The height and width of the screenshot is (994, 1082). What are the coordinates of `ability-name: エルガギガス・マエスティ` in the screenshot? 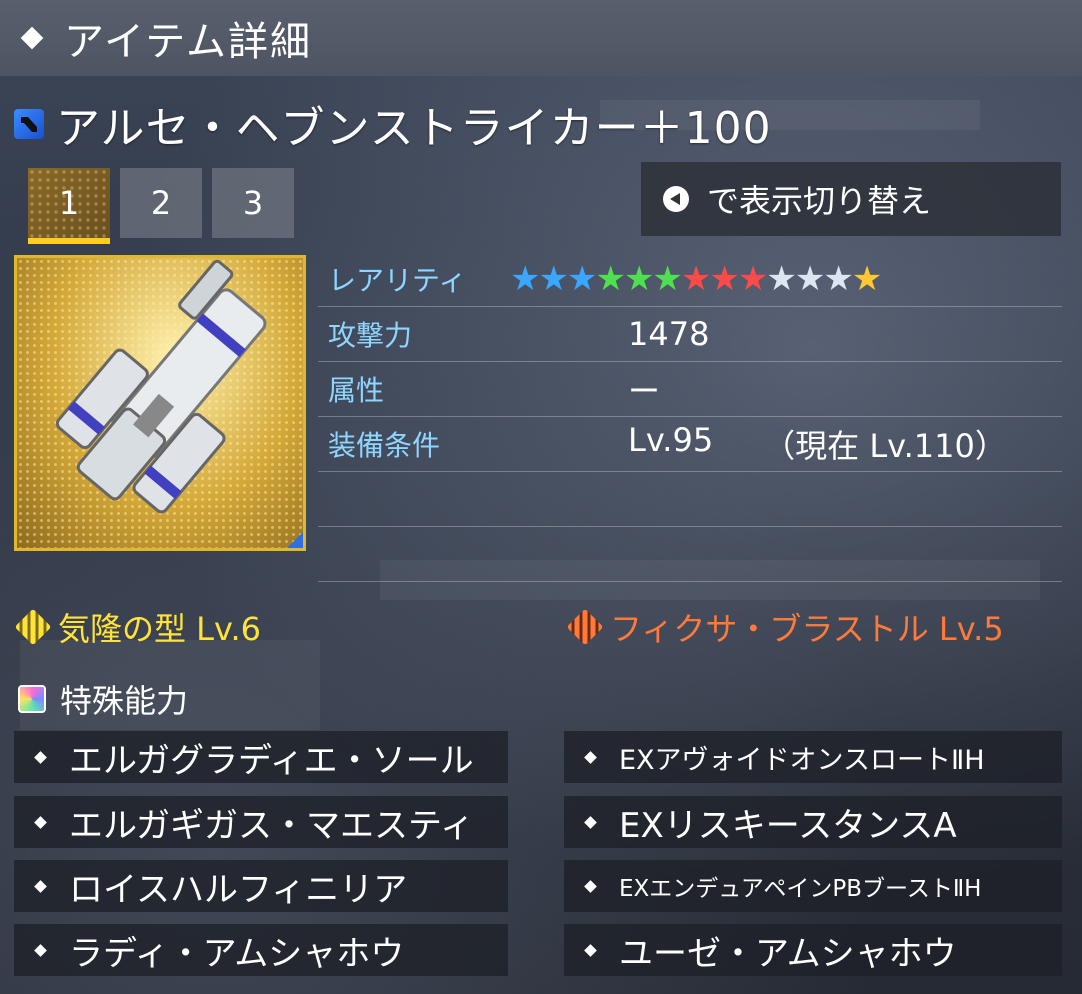 It's located at (271, 825).